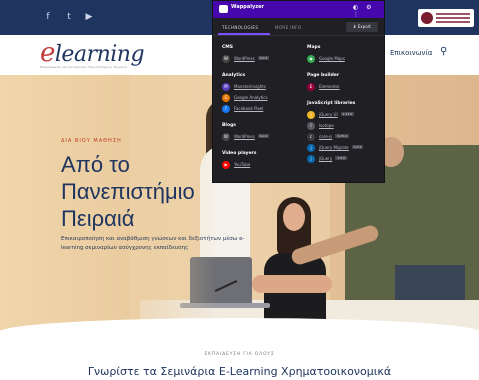  I want to click on category-heading-cms: CMS, so click(228, 47).